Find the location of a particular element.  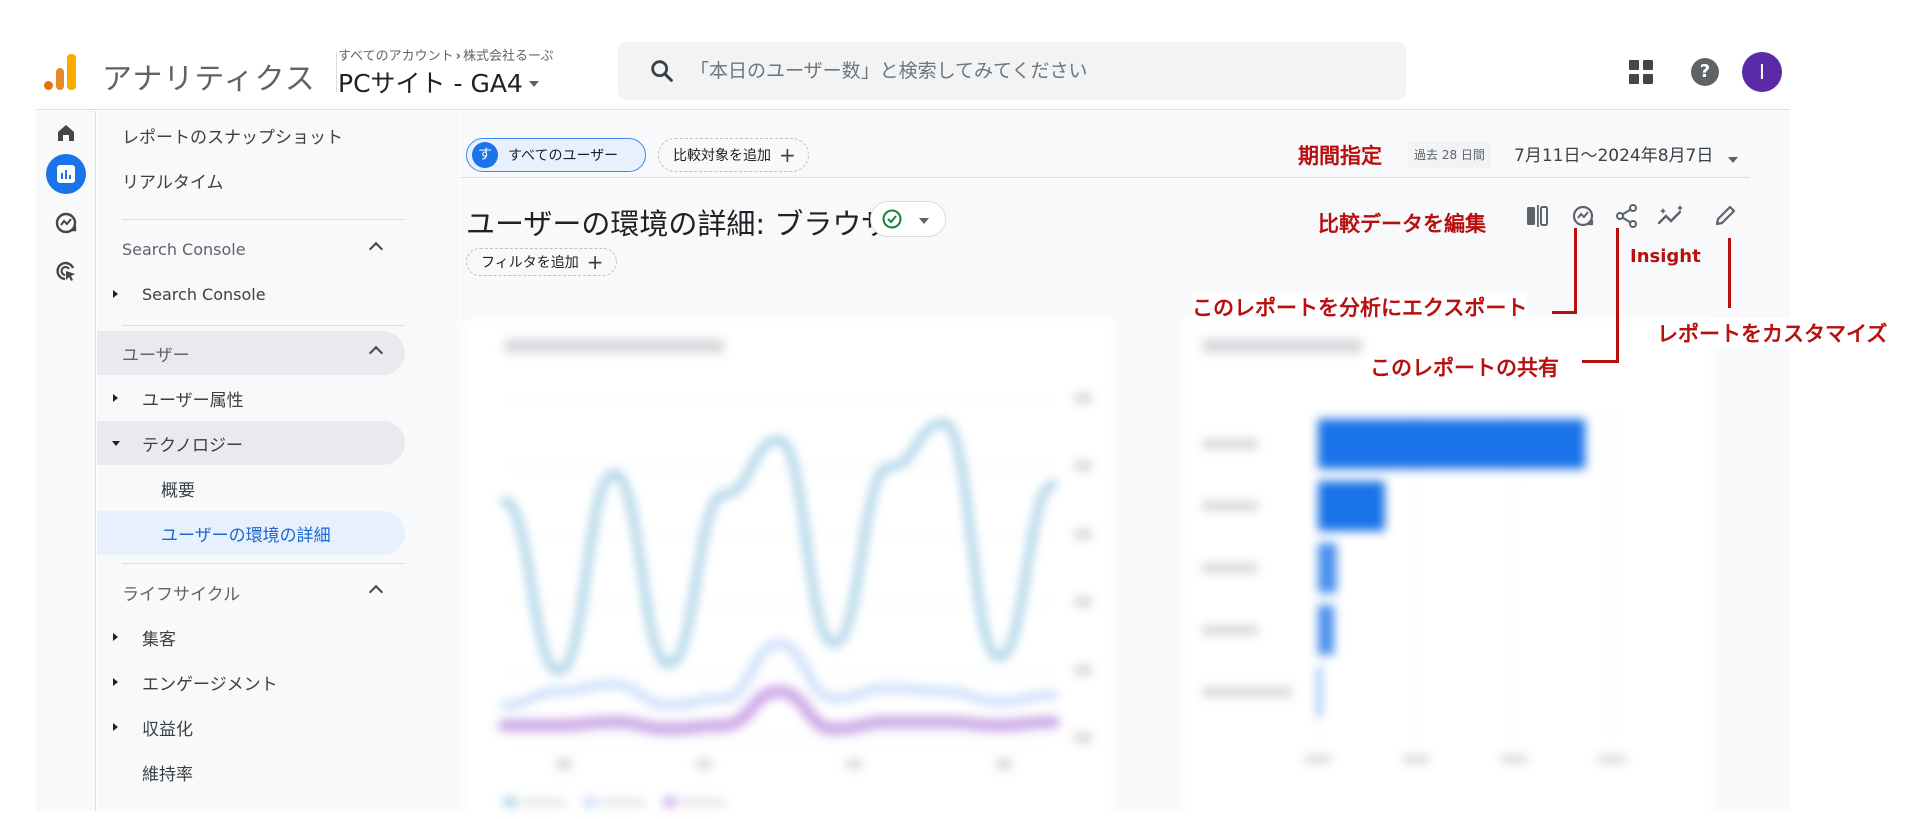

explore-export-icon is located at coordinates (1583, 216).